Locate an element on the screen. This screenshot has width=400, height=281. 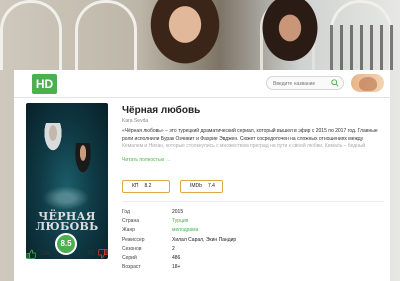
read-more-link: Читать полностью → is located at coordinates (146, 160).